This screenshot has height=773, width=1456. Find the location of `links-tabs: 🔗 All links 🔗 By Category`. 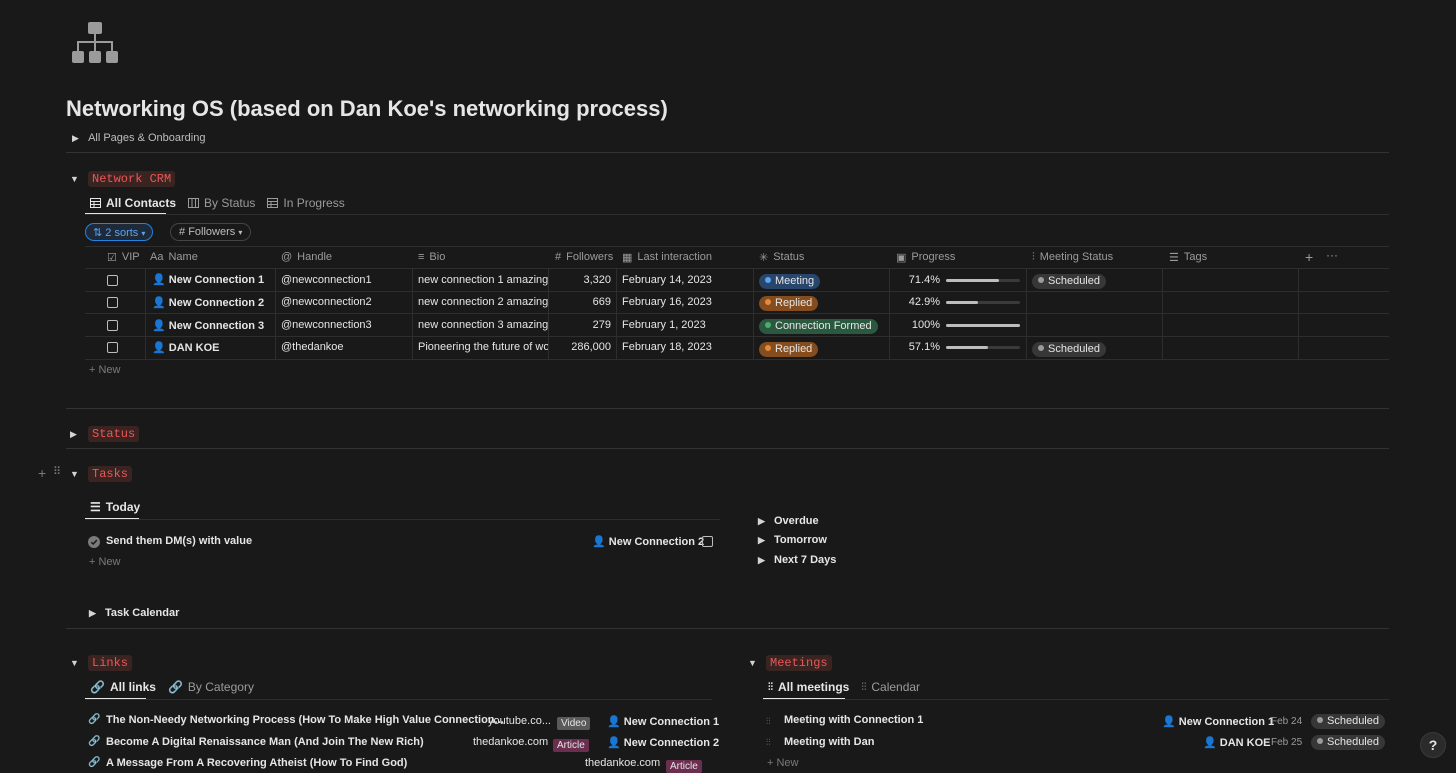

links-tabs: 🔗 All links 🔗 By Category is located at coordinates (172, 687).